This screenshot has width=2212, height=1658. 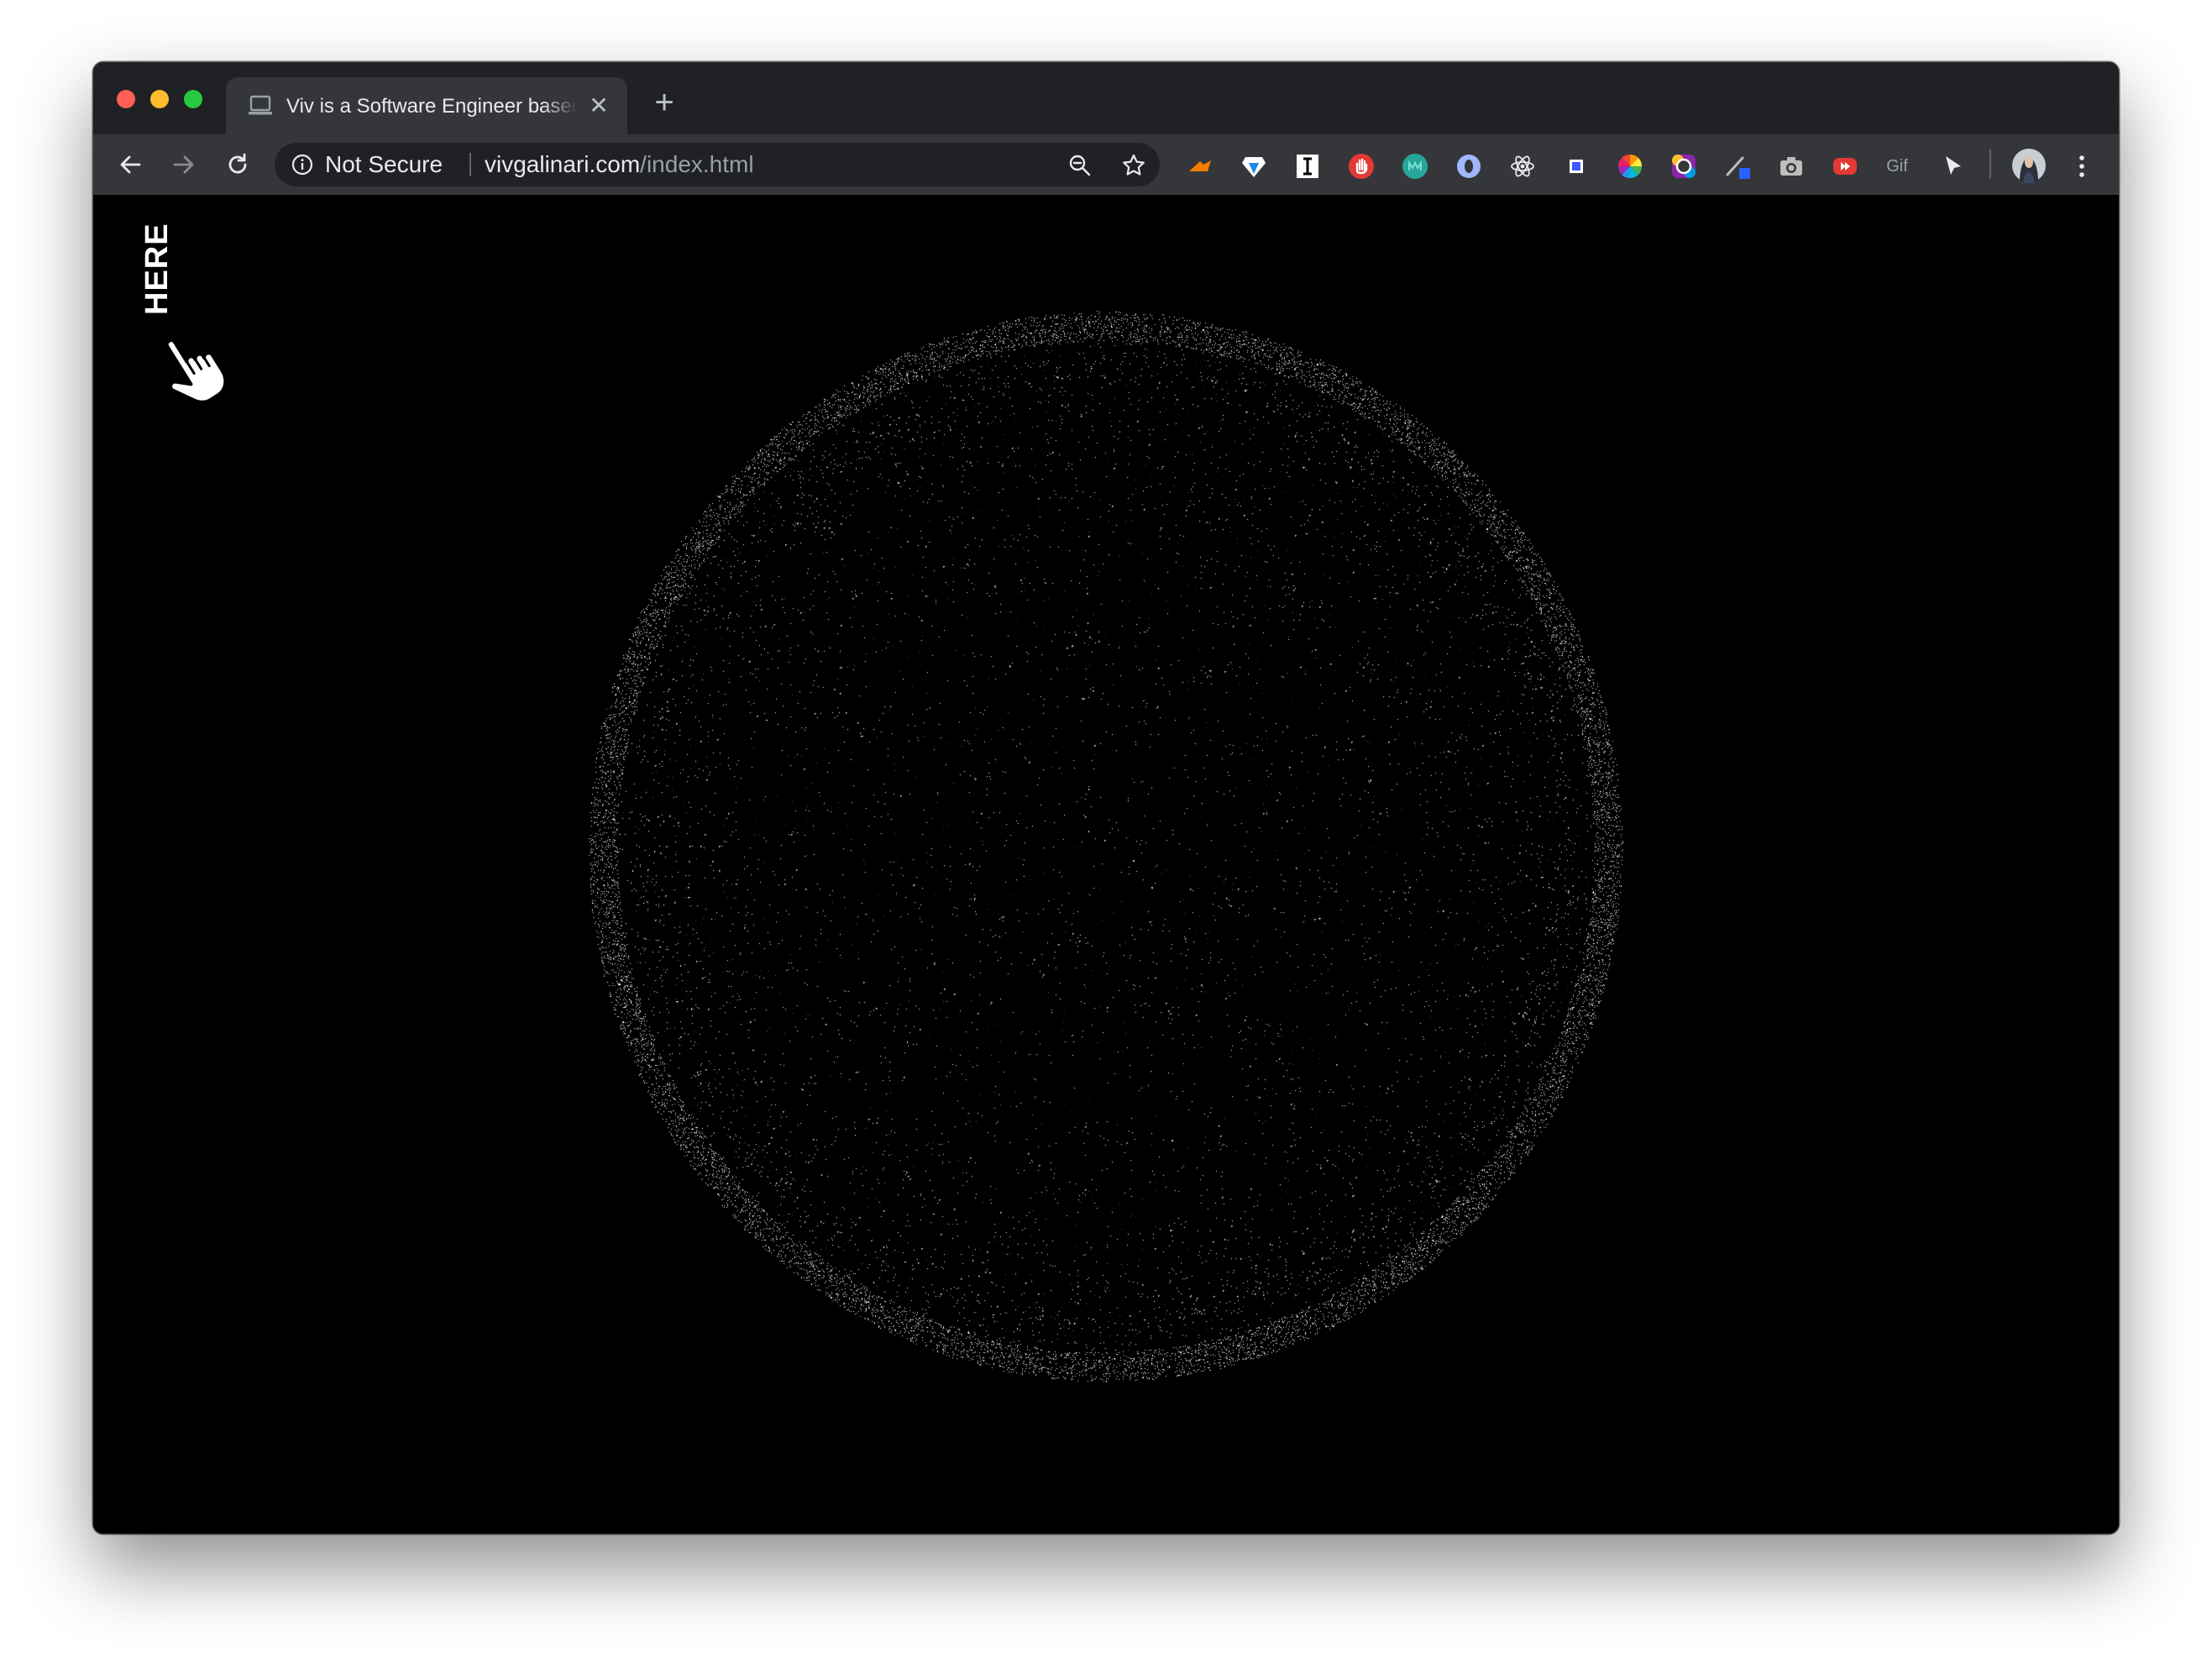 I want to click on url-path: /index.html, so click(x=697, y=164).